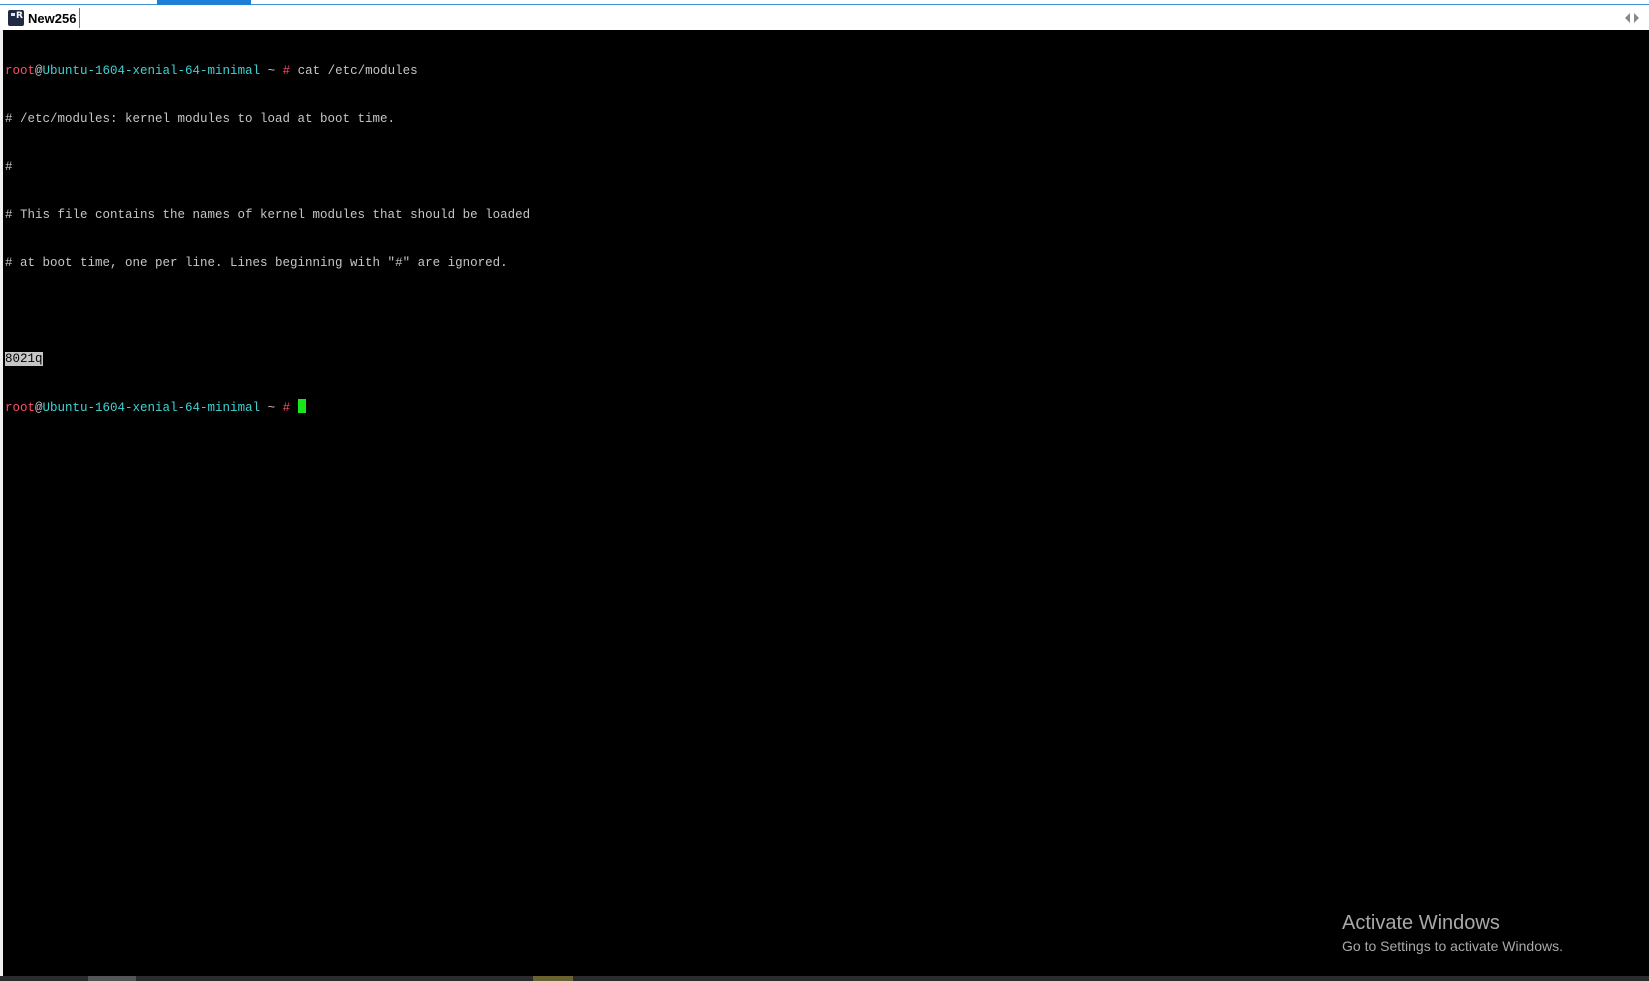 Image resolution: width=1649 pixels, height=981 pixels. What do you see at coordinates (1636, 18) in the screenshot?
I see `scroll-right-icon` at bounding box center [1636, 18].